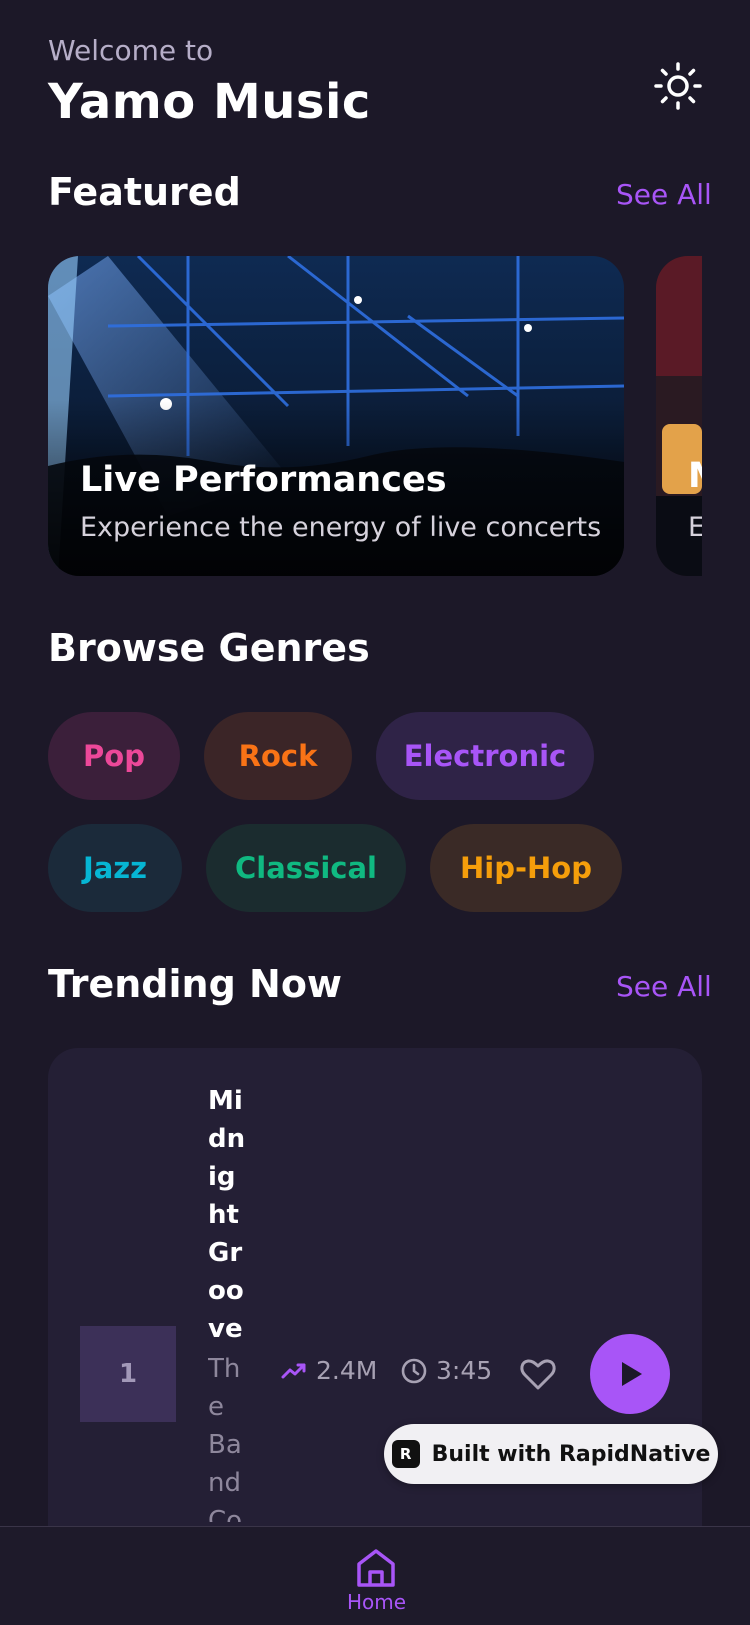 This screenshot has width=750, height=1625. I want to click on track-duration: 3:45, so click(446, 1370).